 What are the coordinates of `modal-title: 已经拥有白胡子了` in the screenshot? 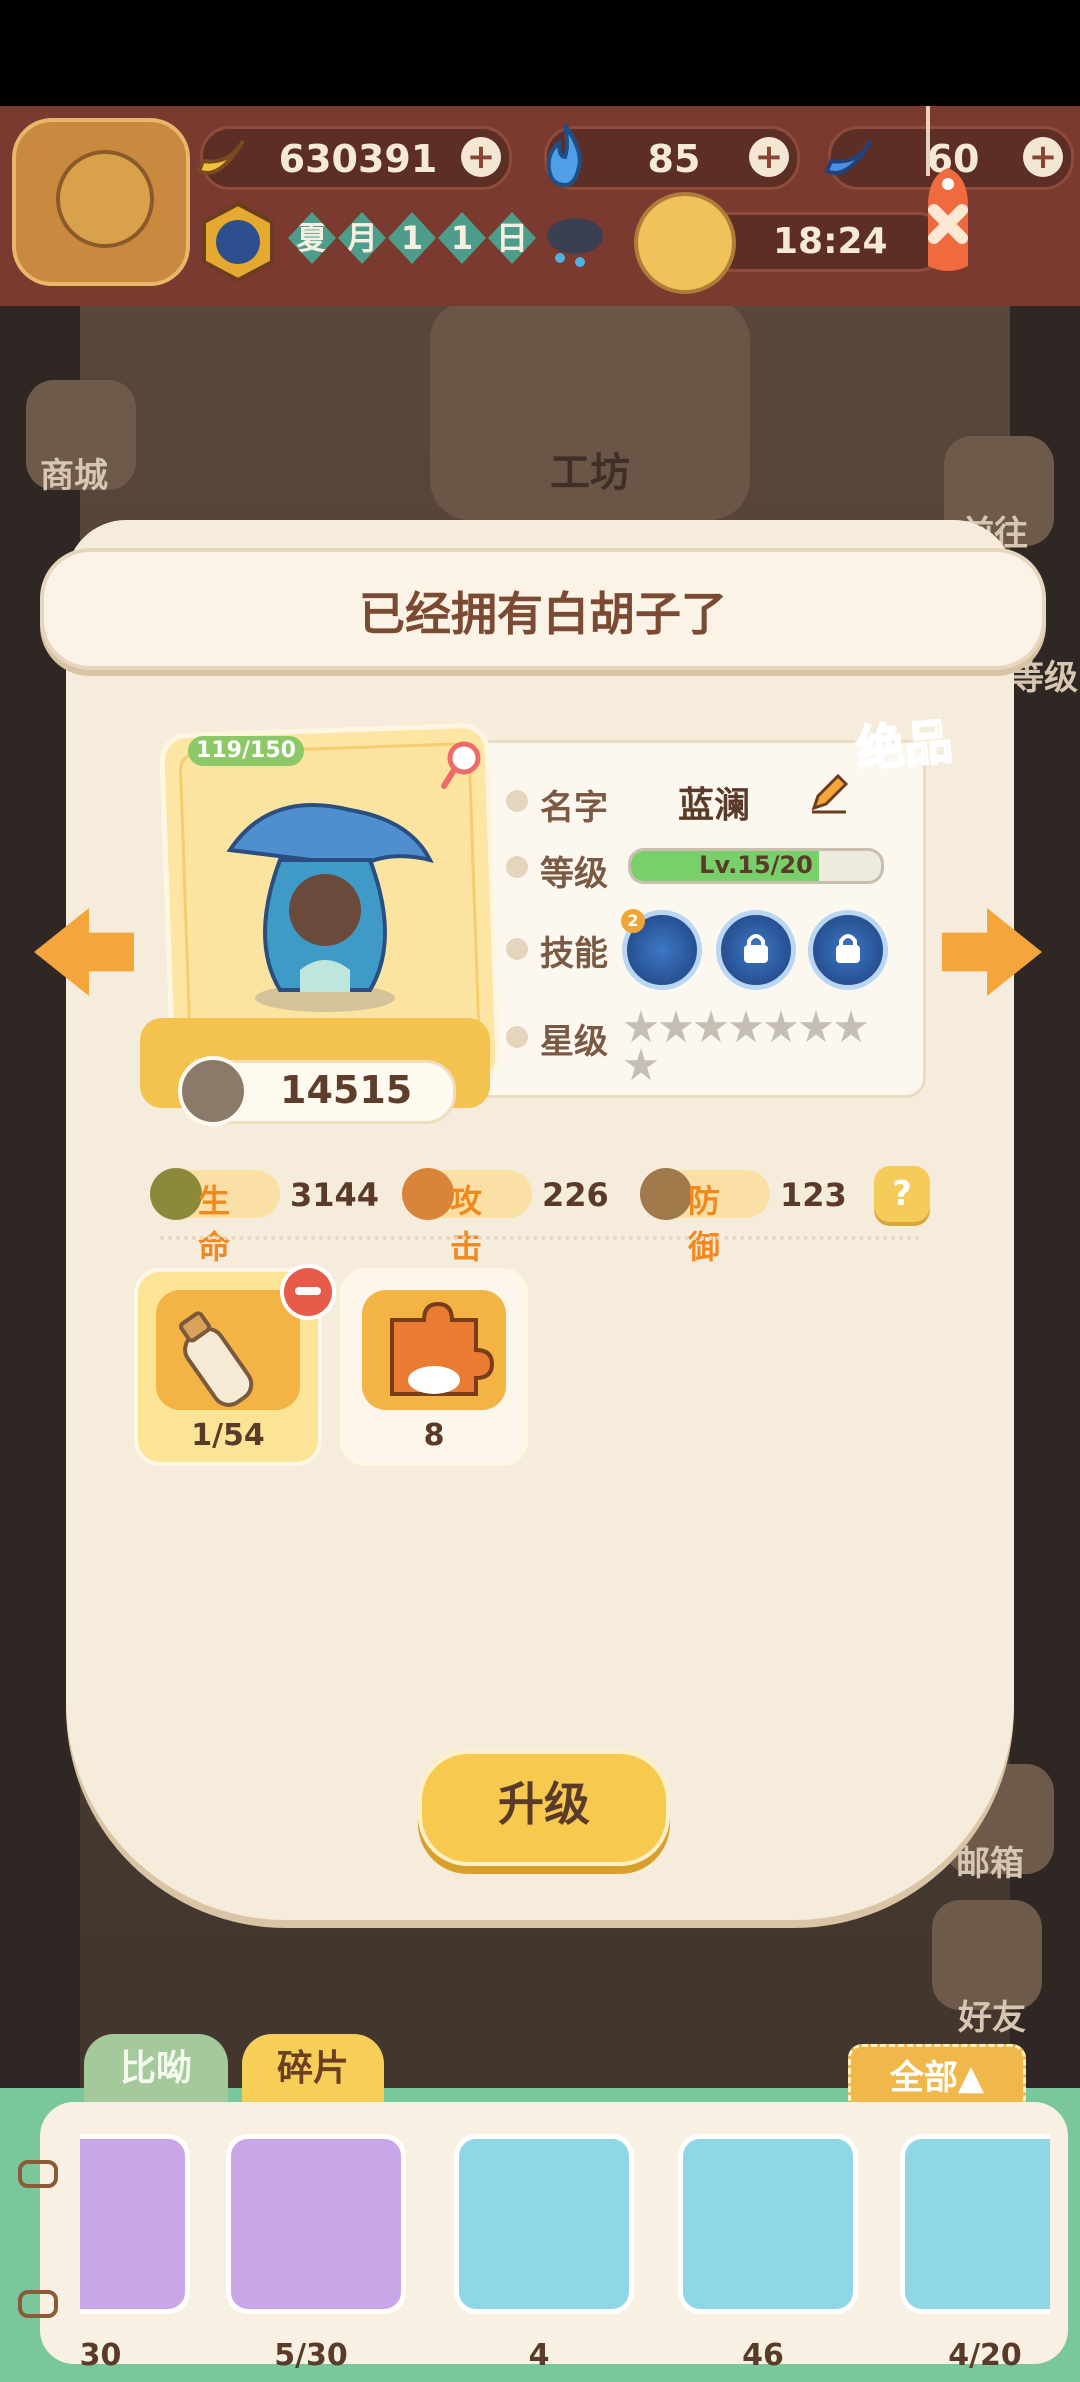 It's located at (543, 614).